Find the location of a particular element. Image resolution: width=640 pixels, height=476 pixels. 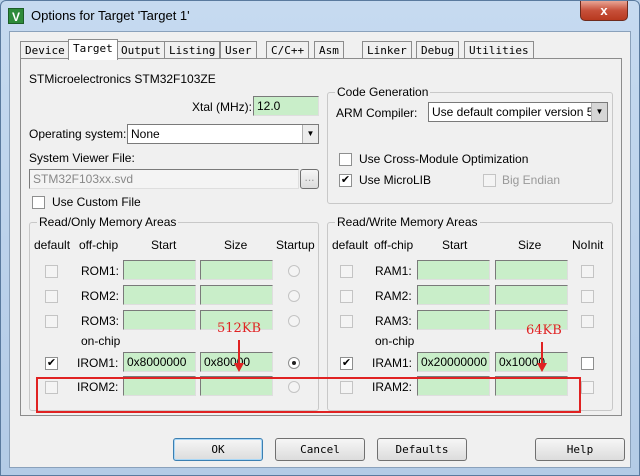

tab-listing: Listing is located at coordinates (192, 50).